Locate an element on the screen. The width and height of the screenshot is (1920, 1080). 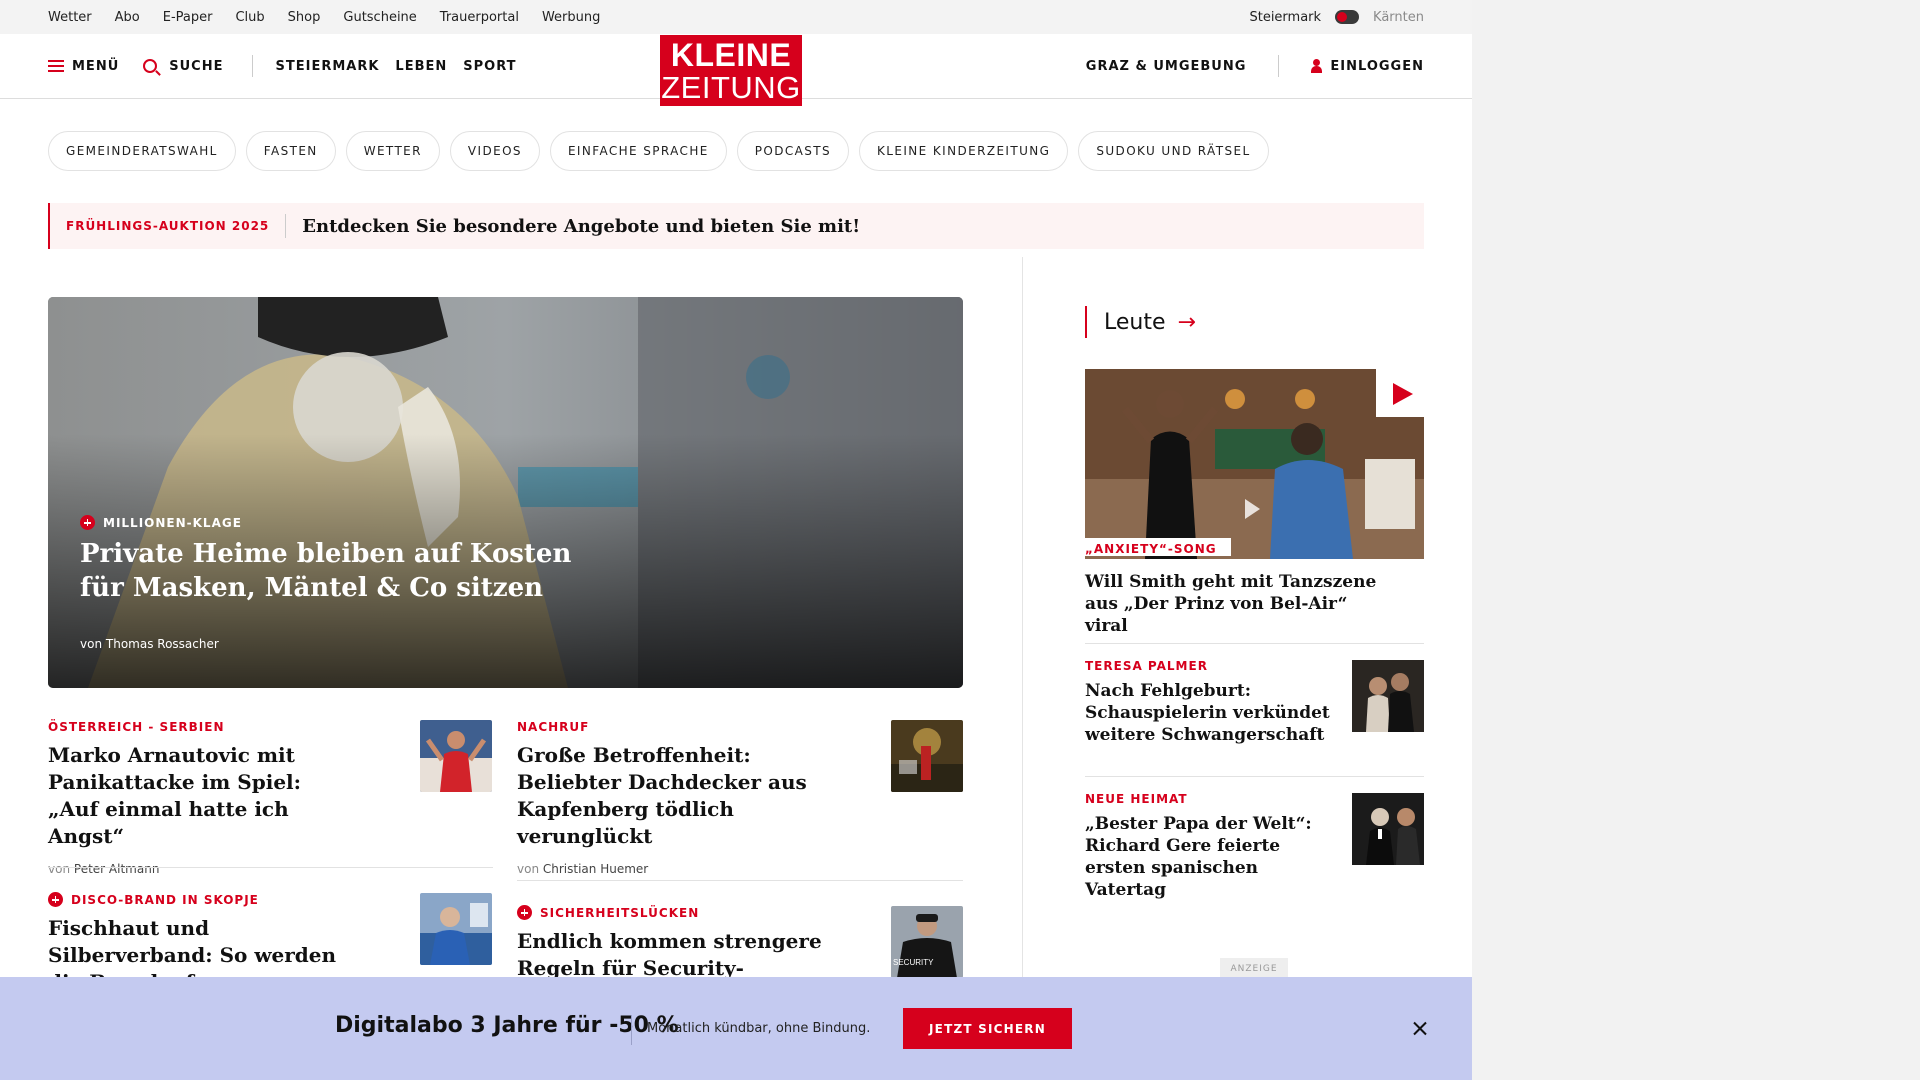
menu-button: MENÜ is located at coordinates (83, 66).